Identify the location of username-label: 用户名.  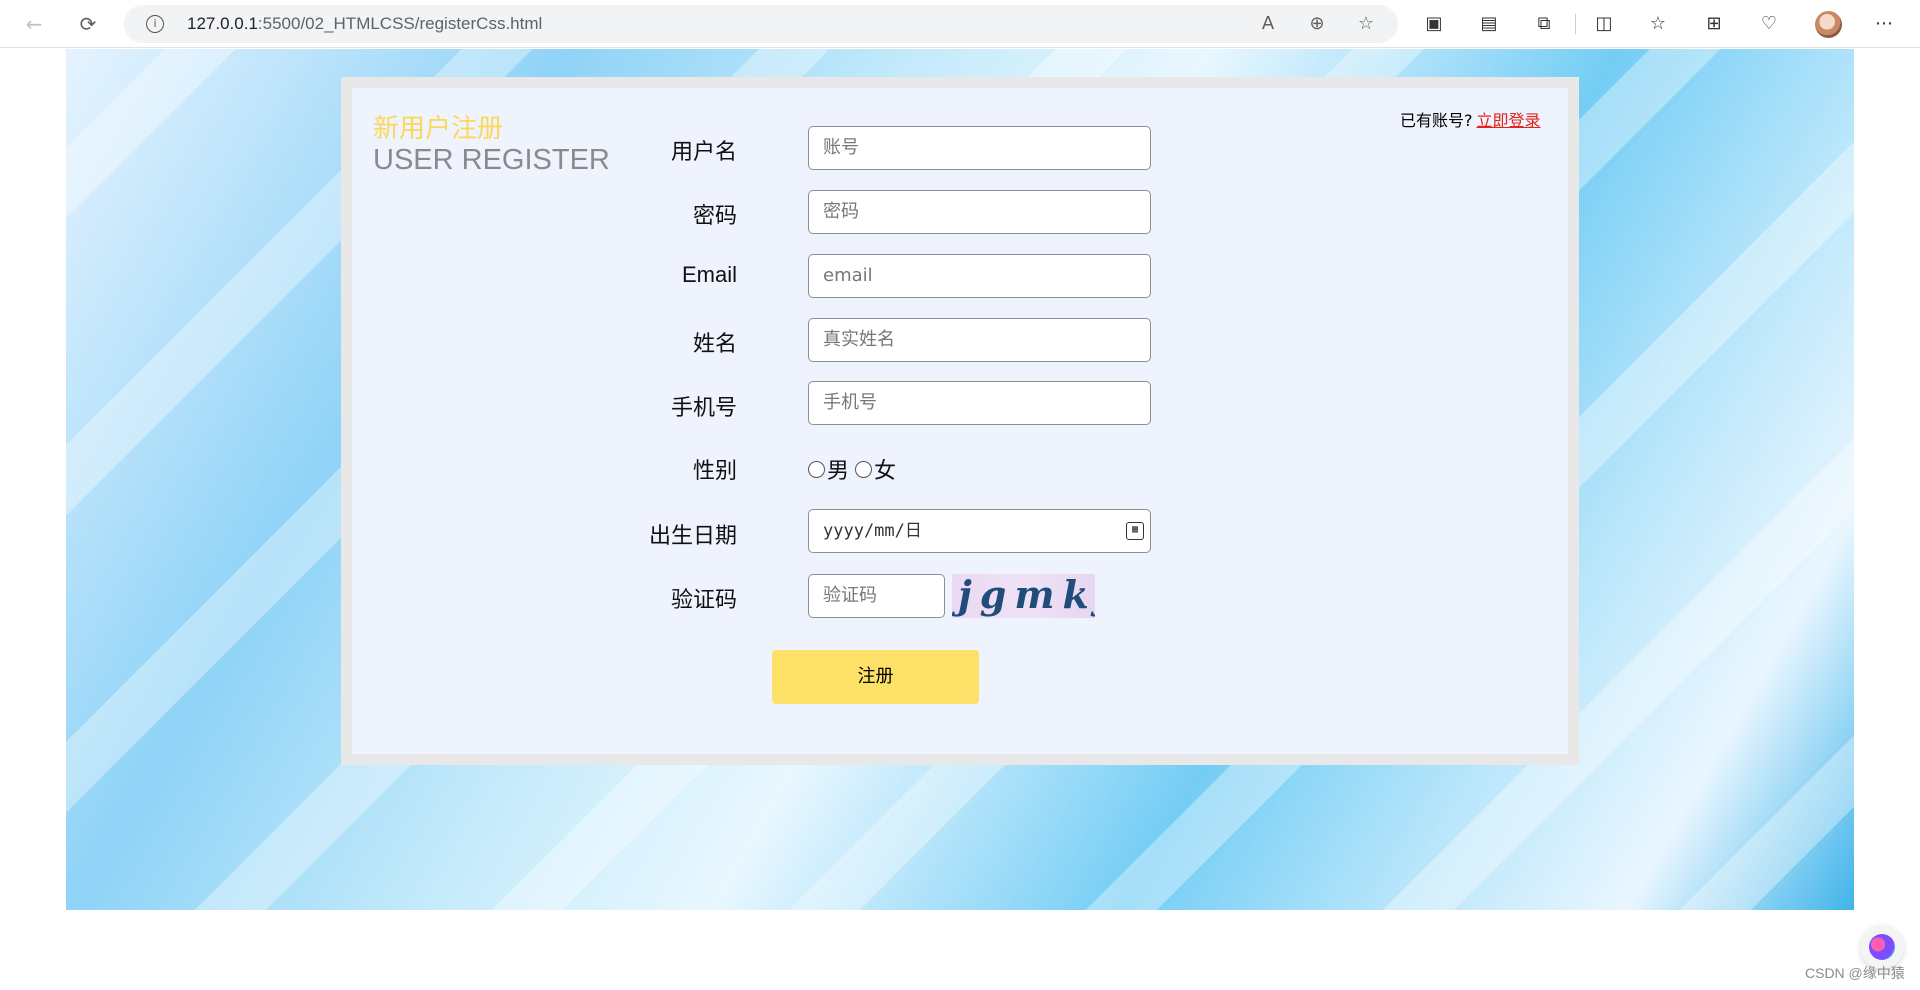
(703, 152).